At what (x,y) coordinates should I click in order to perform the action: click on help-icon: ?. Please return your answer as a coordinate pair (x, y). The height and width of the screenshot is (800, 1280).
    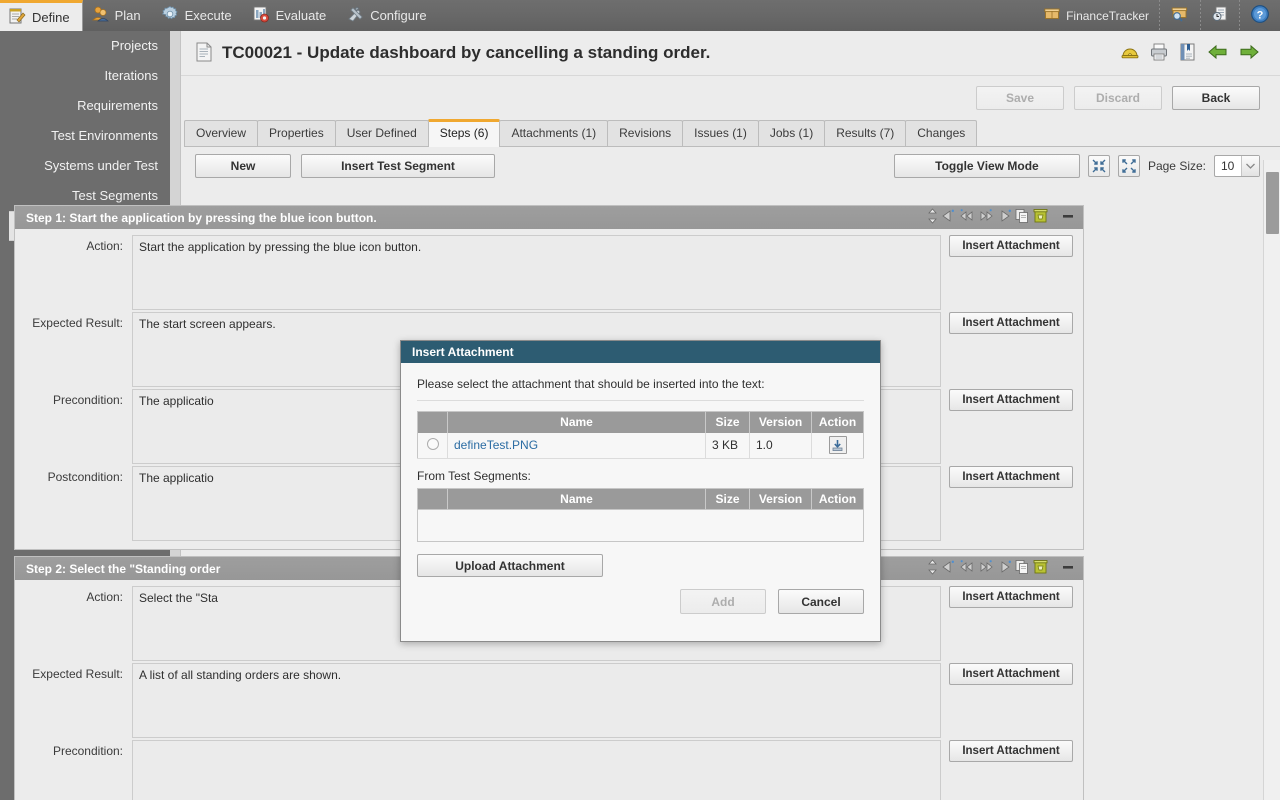
    Looking at the image, I should click on (1260, 15).